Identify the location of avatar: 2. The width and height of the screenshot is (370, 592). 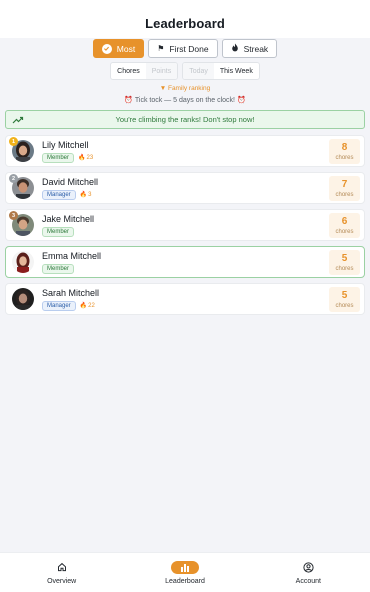
(21, 186).